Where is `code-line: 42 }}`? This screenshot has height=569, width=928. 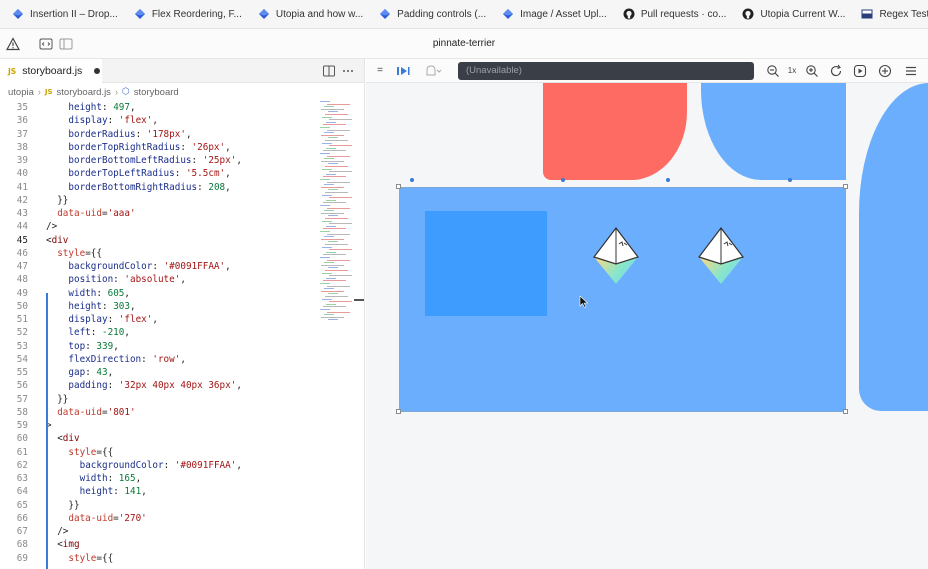
code-line: 42 }} is located at coordinates (156, 200).